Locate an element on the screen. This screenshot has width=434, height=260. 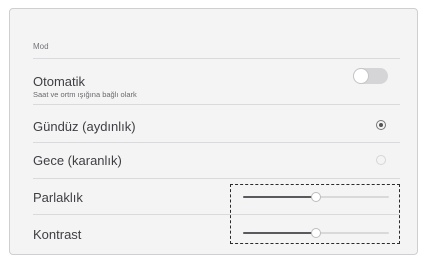
day-mode-radio is located at coordinates (381, 125).